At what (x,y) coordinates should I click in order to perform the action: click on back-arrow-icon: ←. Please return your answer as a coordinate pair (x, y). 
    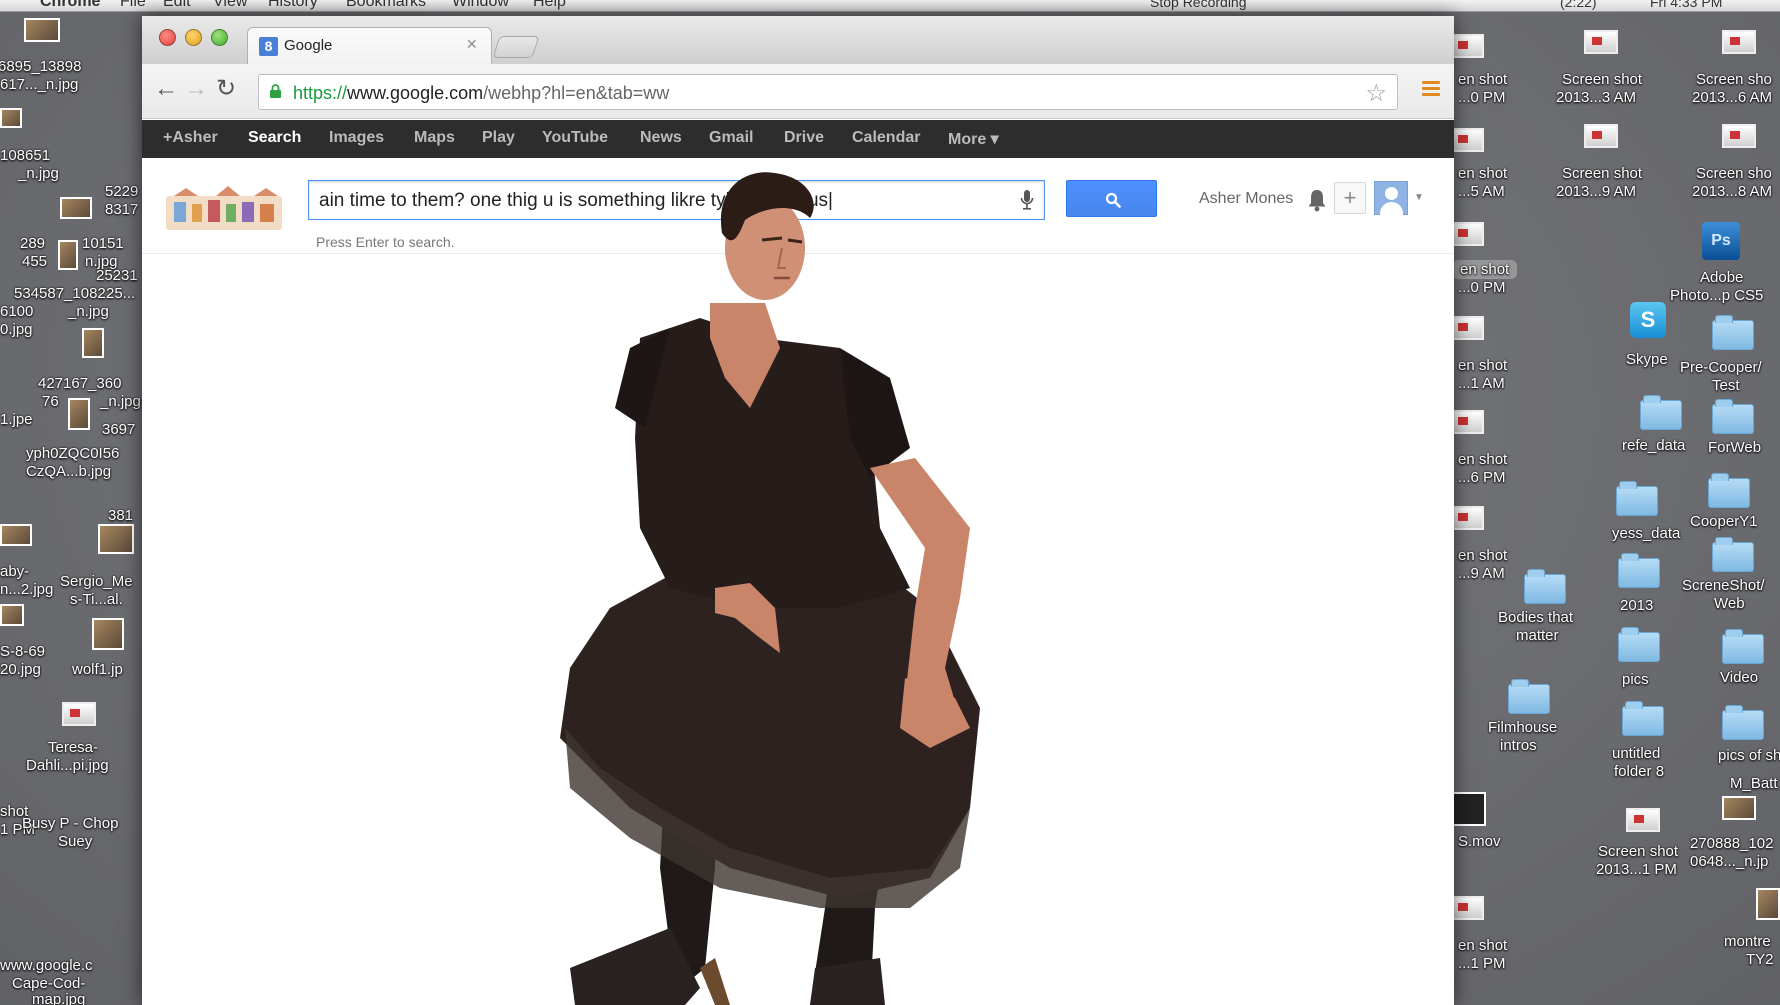
    Looking at the image, I should click on (166, 89).